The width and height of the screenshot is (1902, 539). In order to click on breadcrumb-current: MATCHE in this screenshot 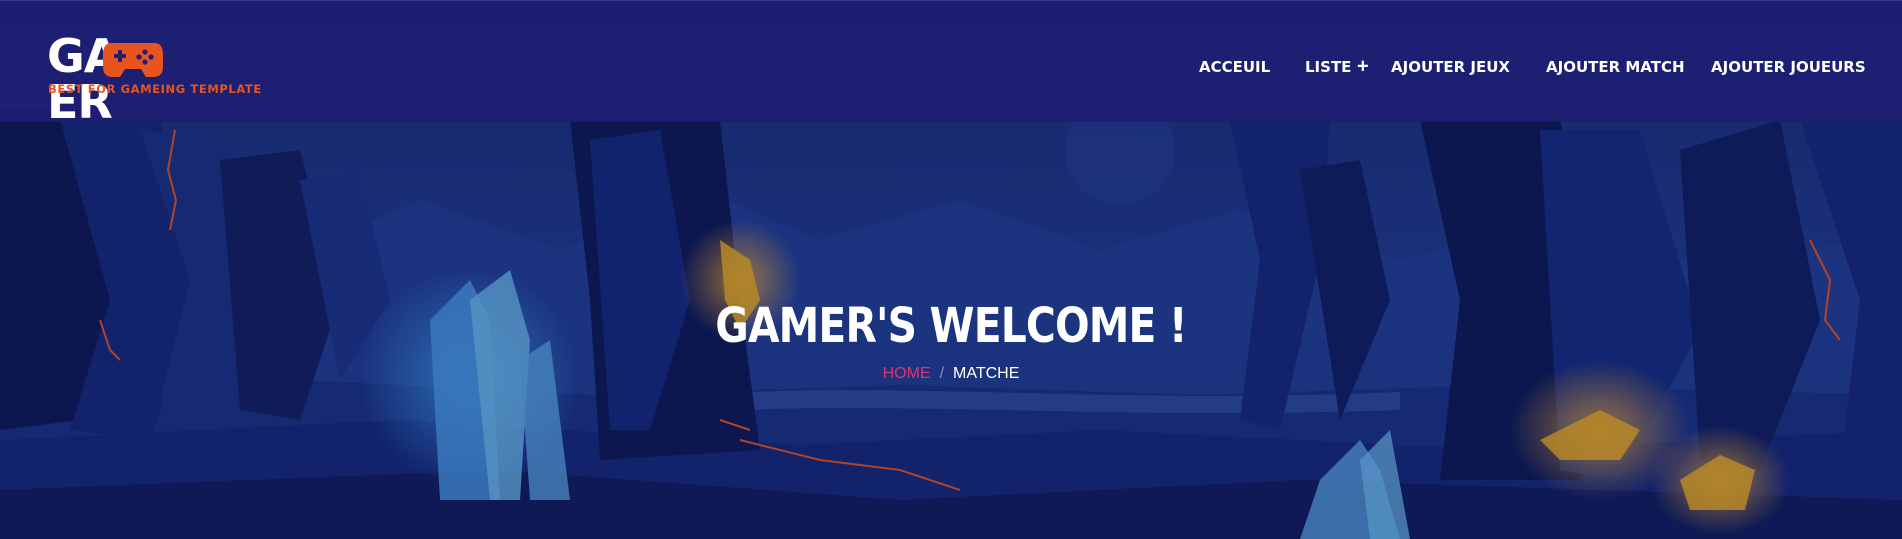, I will do `click(986, 373)`.